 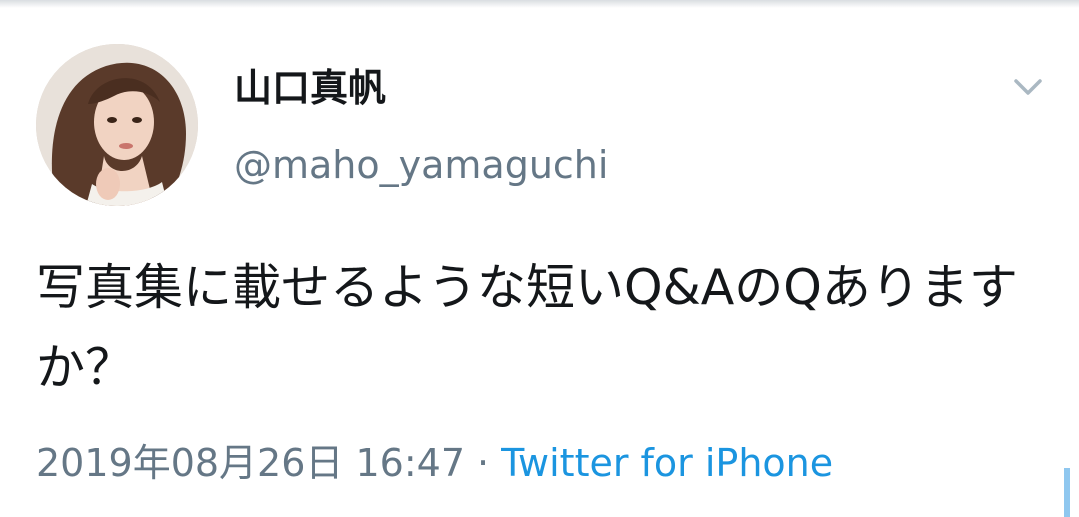 What do you see at coordinates (310, 88) in the screenshot?
I see `display-name: 山口真帆` at bounding box center [310, 88].